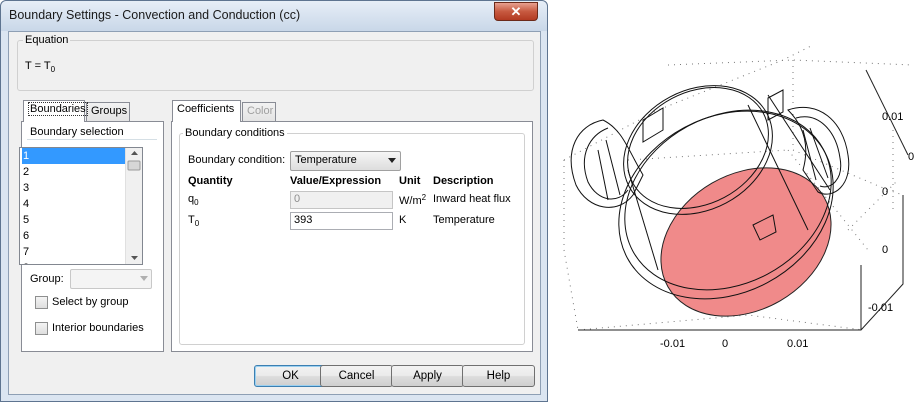 Image resolution: width=924 pixels, height=404 pixels. Describe the element at coordinates (73, 220) in the screenshot. I see `list-item: 5` at that location.